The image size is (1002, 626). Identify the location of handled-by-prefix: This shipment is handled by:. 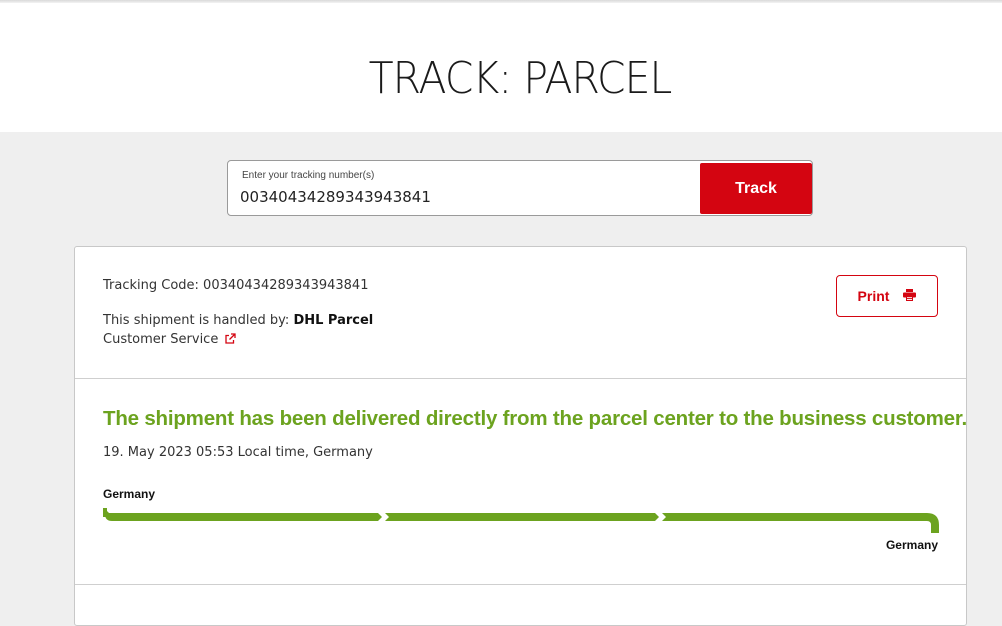
(198, 320).